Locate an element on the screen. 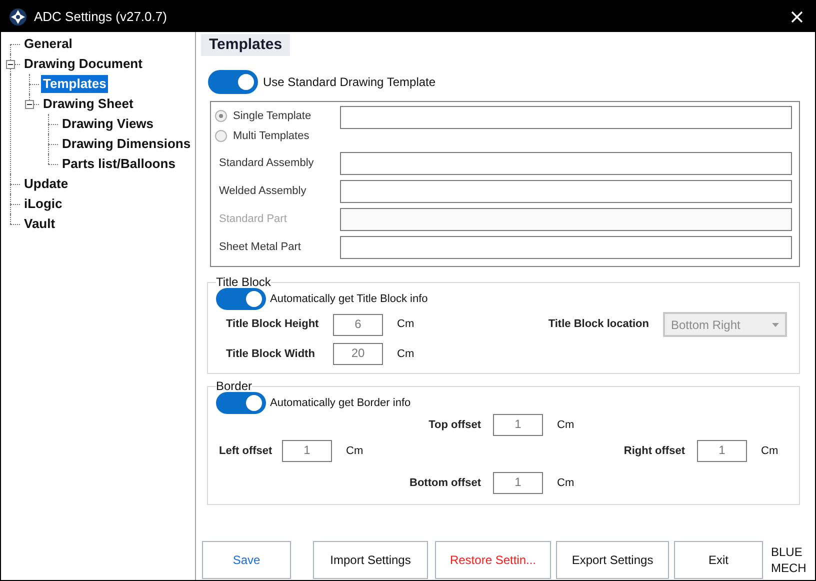  tree-item: Templates is located at coordinates (74, 84).